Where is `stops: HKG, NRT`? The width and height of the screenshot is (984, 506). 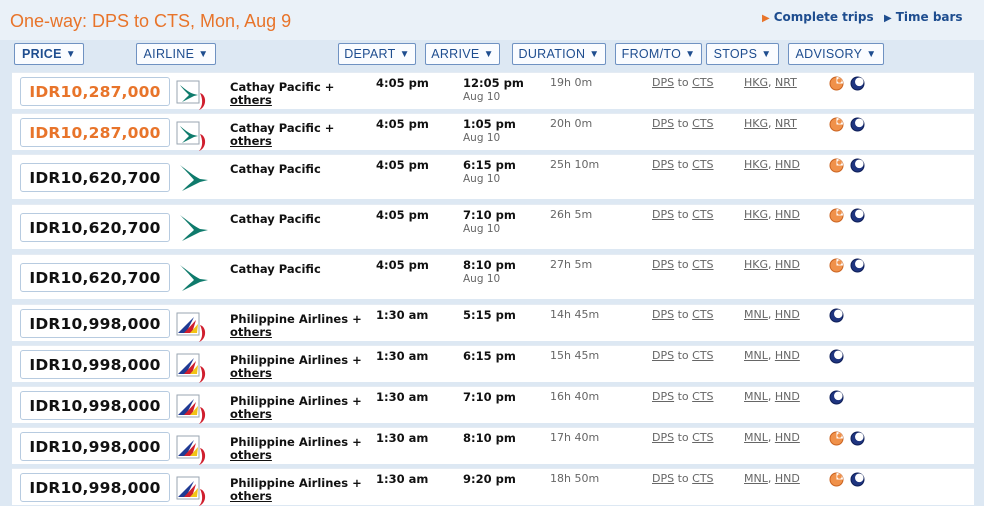 stops: HKG, NRT is located at coordinates (770, 82).